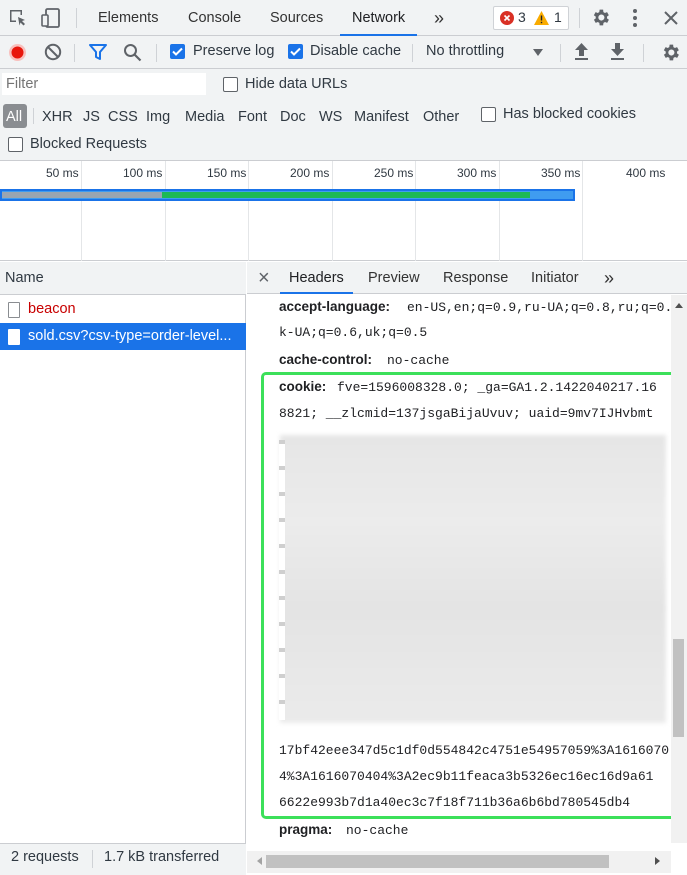 Image resolution: width=687 pixels, height=875 pixels. I want to click on header-name-pragma: pragma:, so click(306, 829).